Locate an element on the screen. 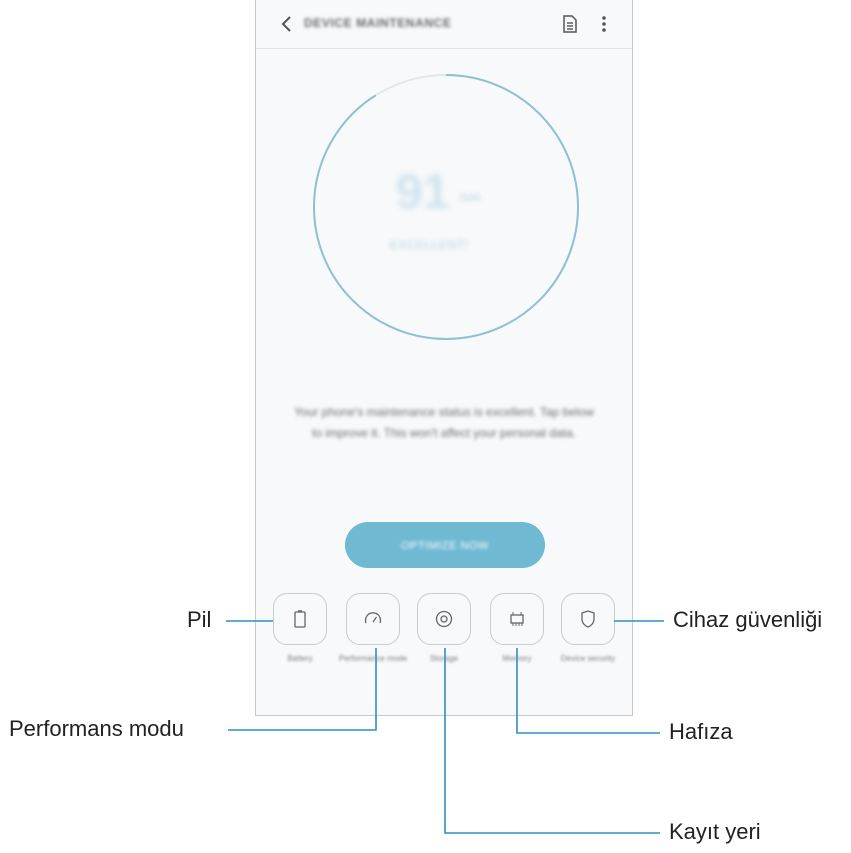  score-unit: /100 is located at coordinates (470, 198).